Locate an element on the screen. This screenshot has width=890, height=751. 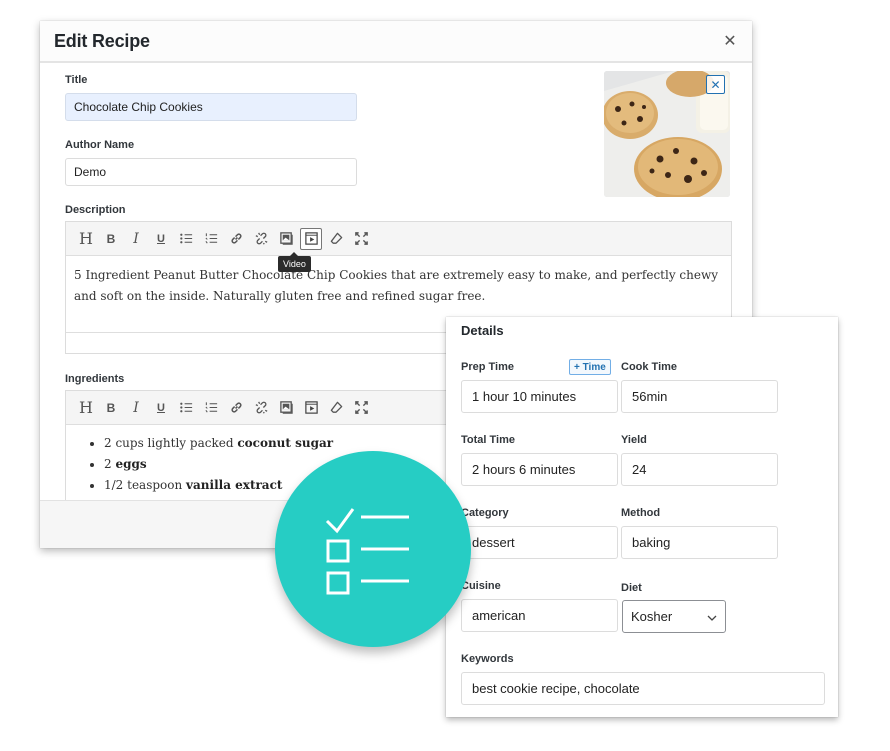
keywords-input: best cookie recipe, chocolate is located at coordinates (643, 688).